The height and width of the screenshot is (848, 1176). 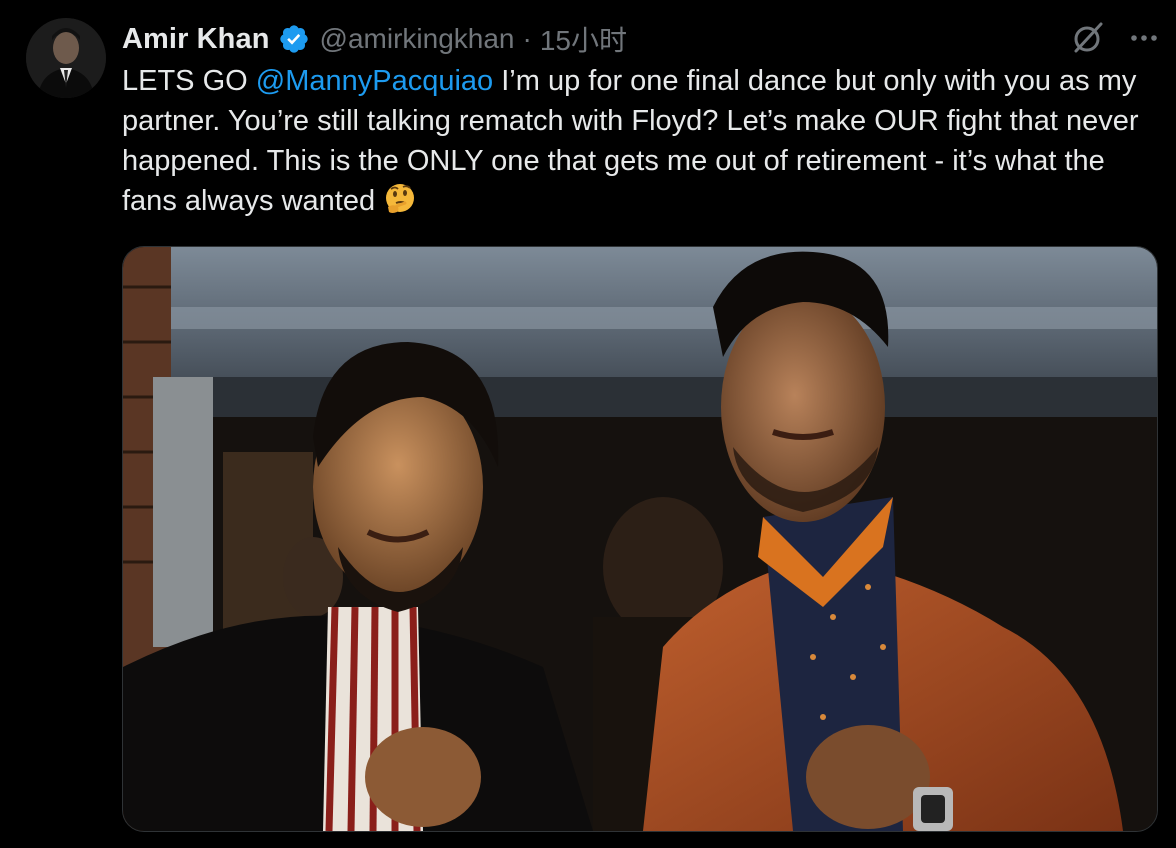 What do you see at coordinates (374, 81) in the screenshot?
I see `mention-link: @MannyPacquiao` at bounding box center [374, 81].